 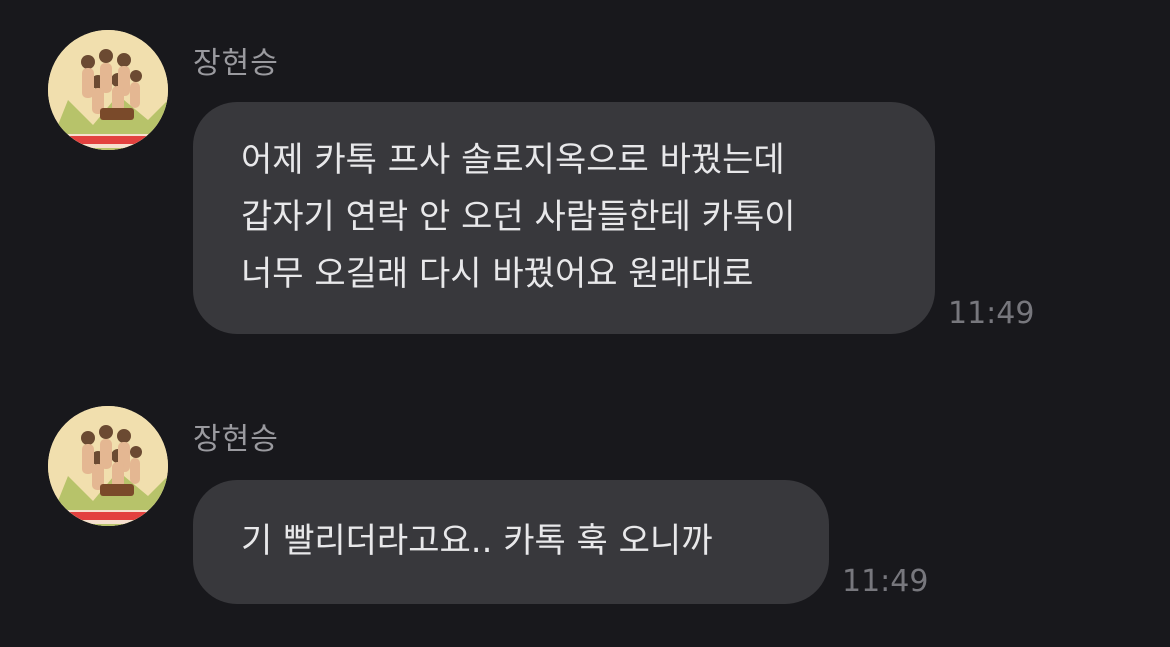 I want to click on message-bubble: 기 빨리더라고요.. 카톡 훅 오니까, so click(x=511, y=542).